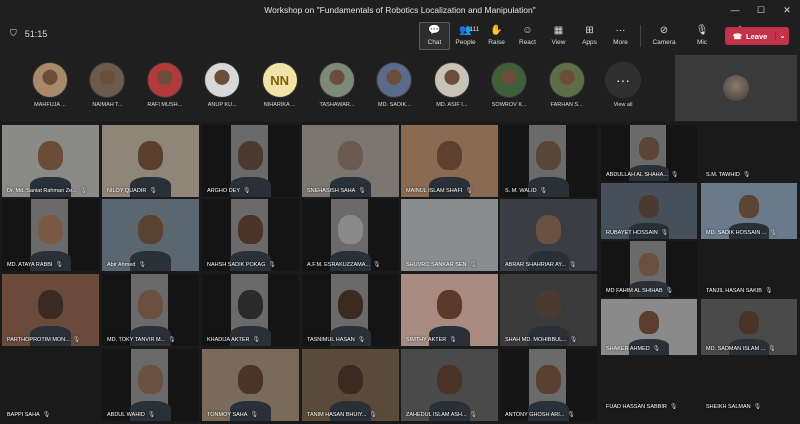 This screenshot has height=424, width=800. What do you see at coordinates (664, 36) in the screenshot?
I see `toolbar-camera-button: ⊘ Camera` at bounding box center [664, 36].